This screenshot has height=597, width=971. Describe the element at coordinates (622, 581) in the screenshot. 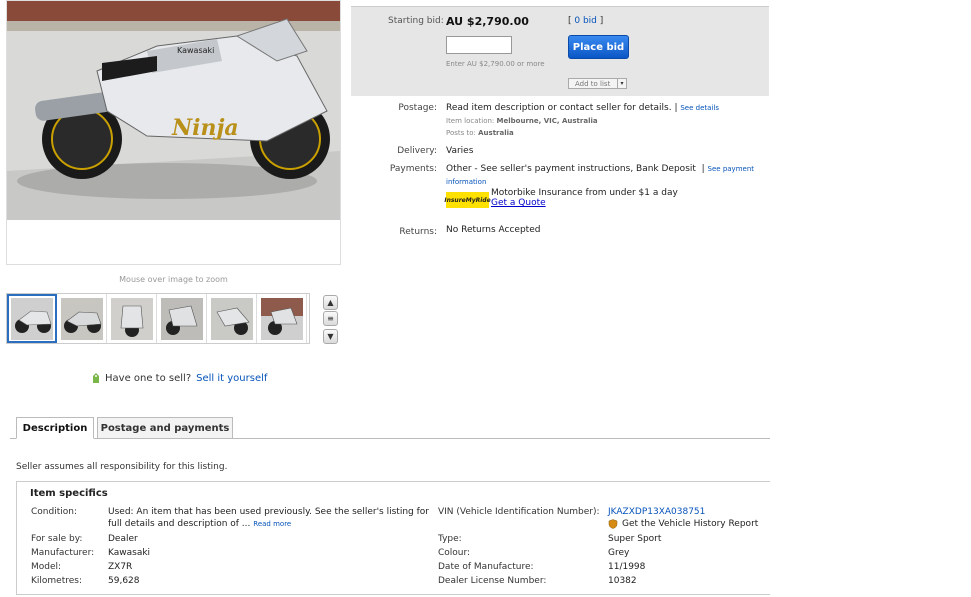

I see `spec-value: 10382` at that location.